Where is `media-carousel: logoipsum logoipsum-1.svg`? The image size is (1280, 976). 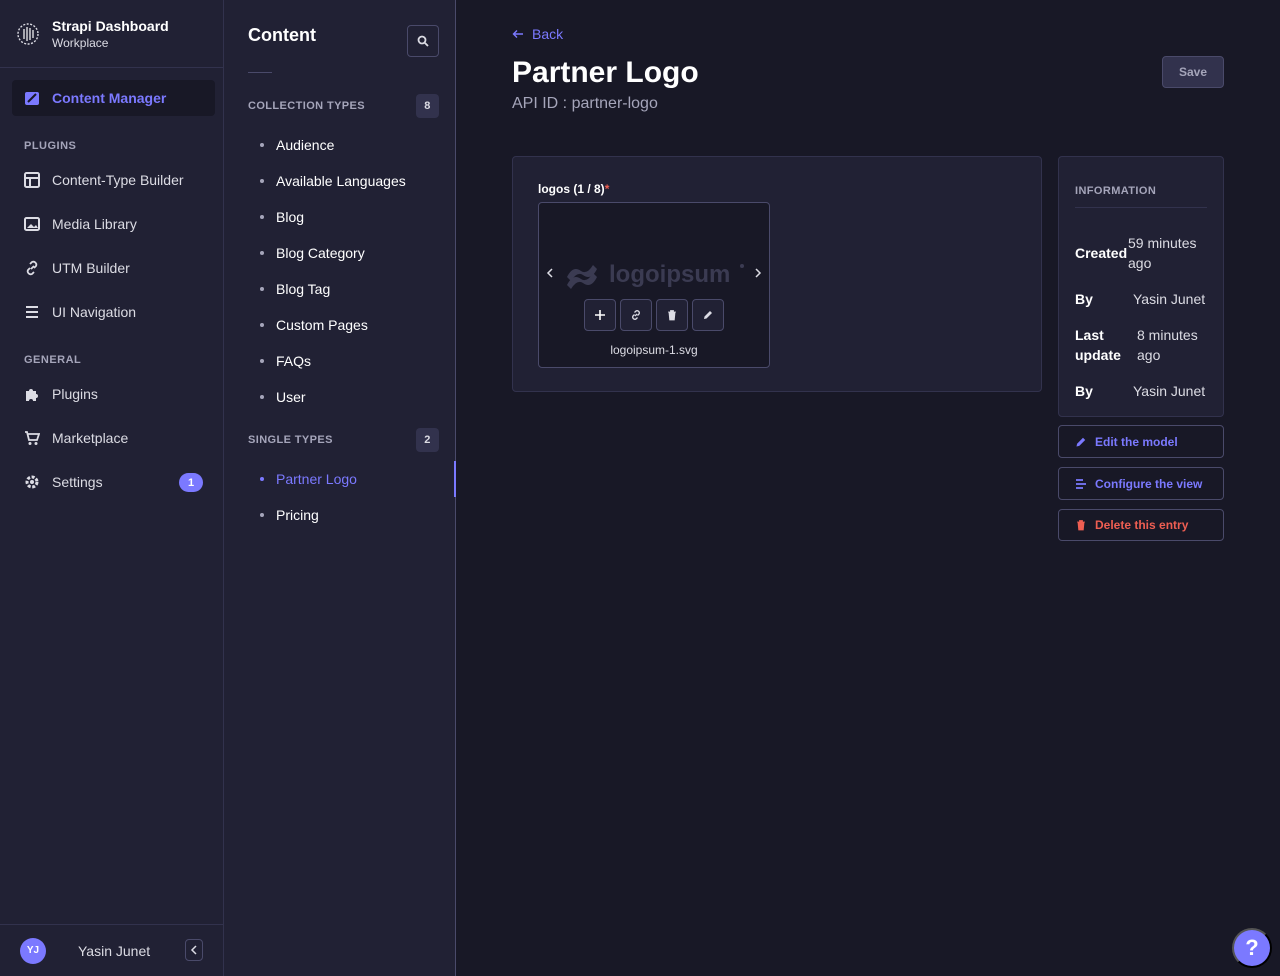
media-carousel: logoipsum logoipsum-1.svg is located at coordinates (654, 285).